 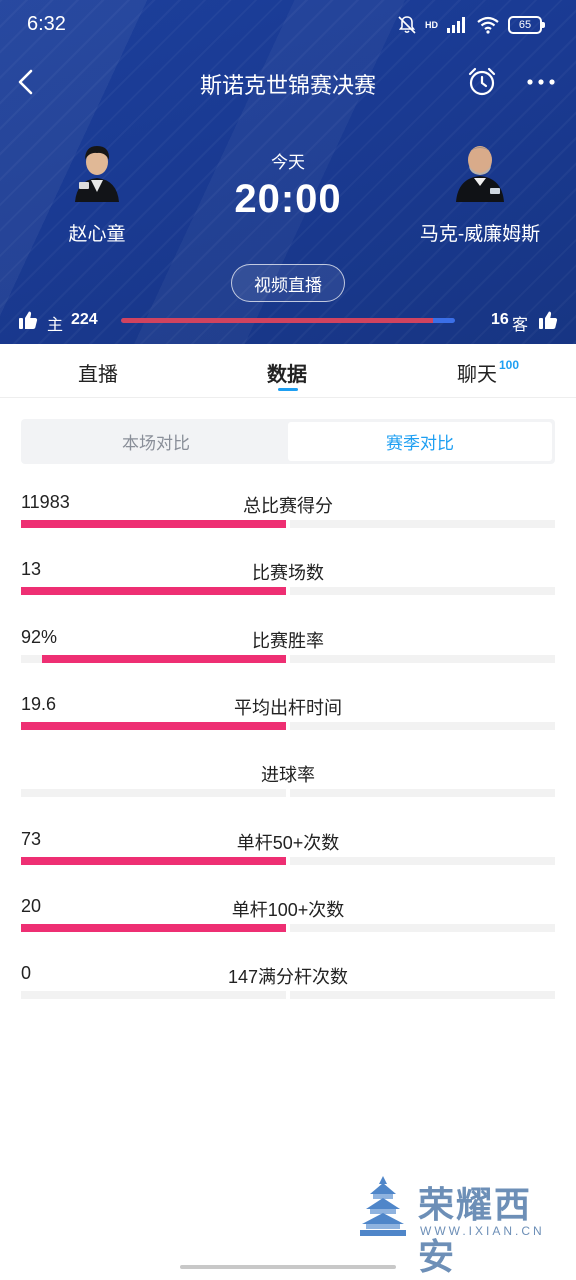 What do you see at coordinates (288, 25) in the screenshot?
I see `status-bar: 6:32 HD 65` at bounding box center [288, 25].